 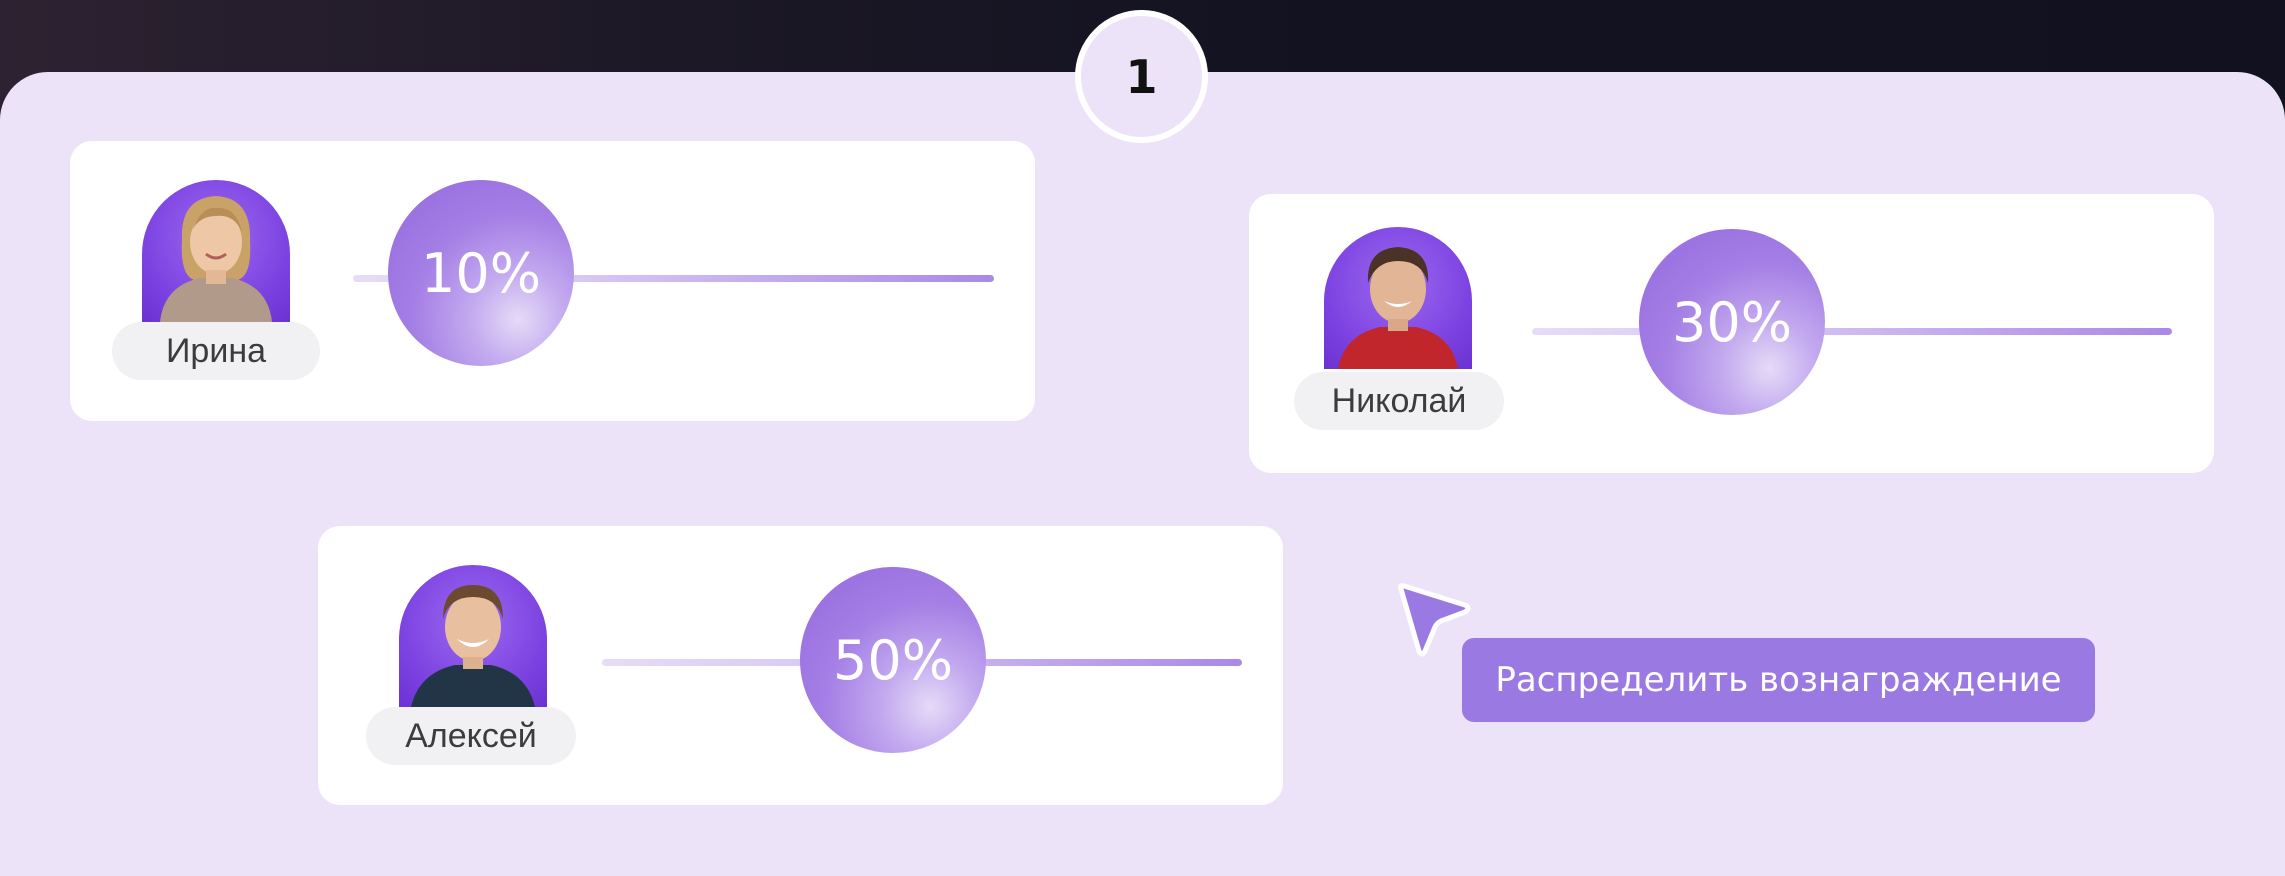 I want to click on step-number: 1, so click(x=1141, y=76).